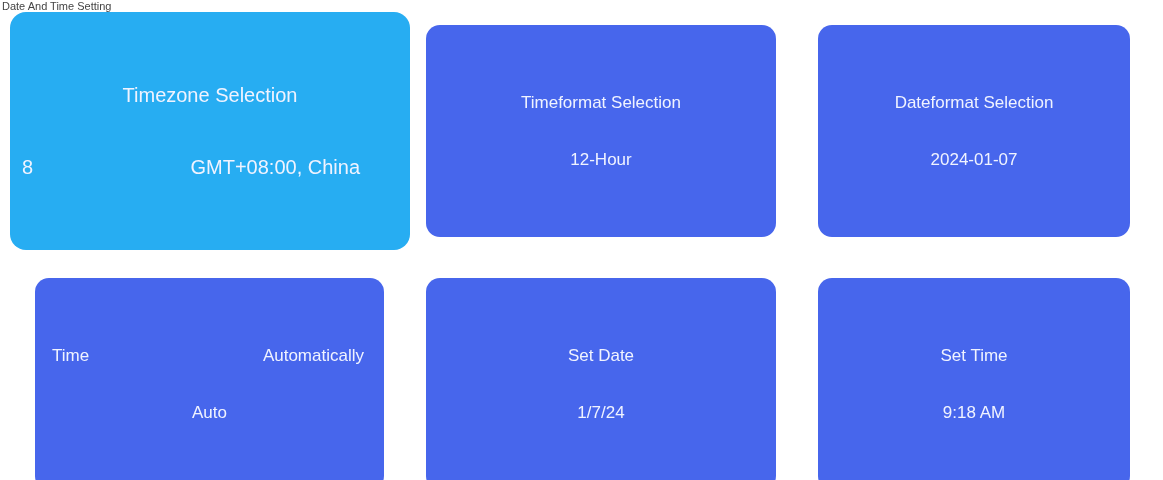  What do you see at coordinates (601, 160) in the screenshot?
I see `card-text: 12-Hour` at bounding box center [601, 160].